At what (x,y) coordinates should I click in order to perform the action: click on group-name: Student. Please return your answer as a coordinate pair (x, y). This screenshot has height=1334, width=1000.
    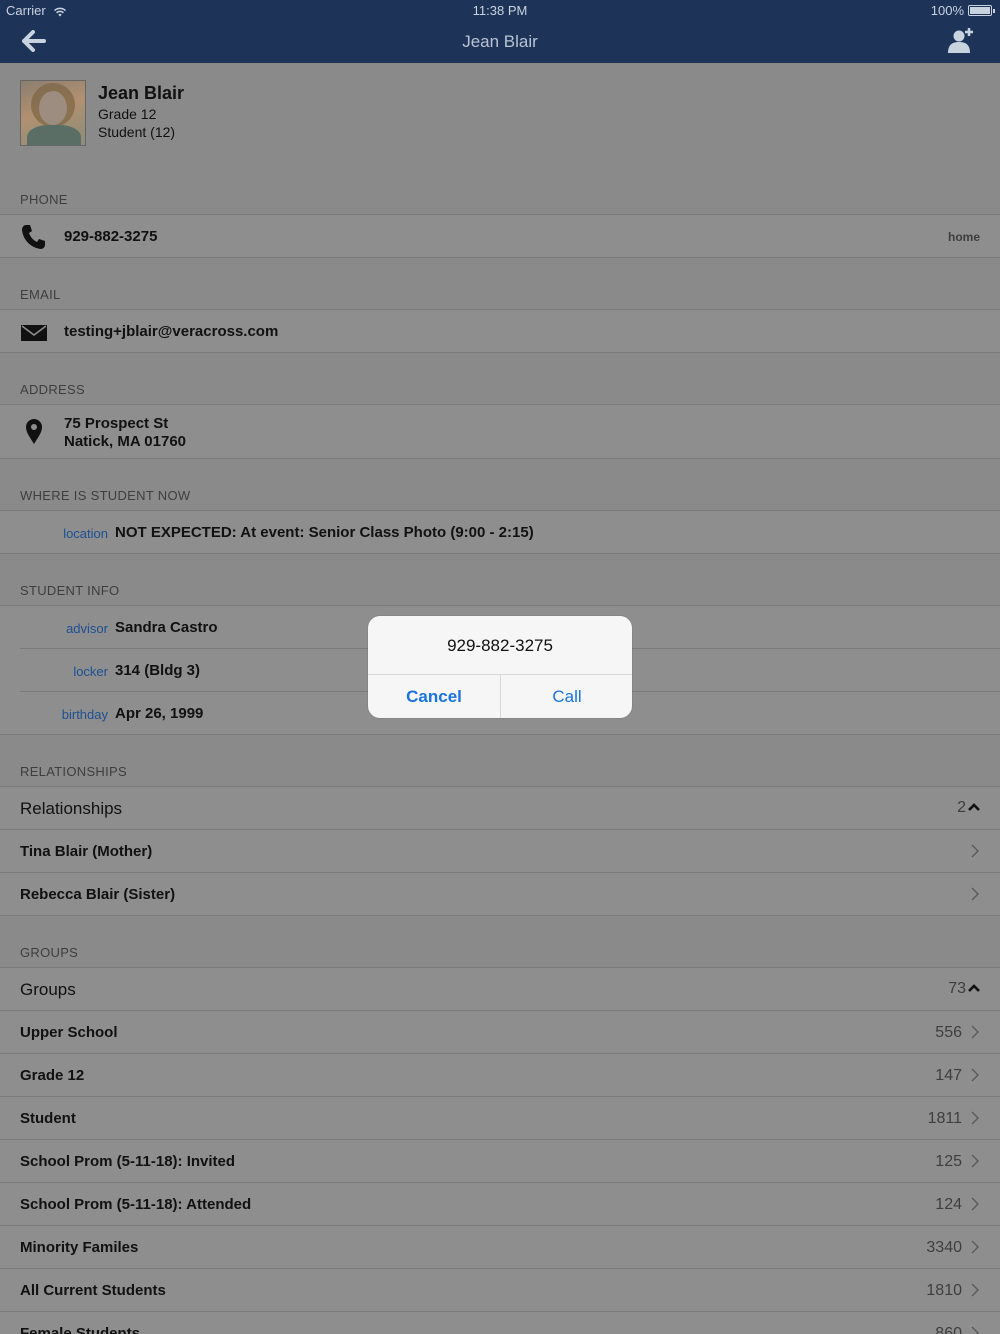
    Looking at the image, I should click on (48, 1118).